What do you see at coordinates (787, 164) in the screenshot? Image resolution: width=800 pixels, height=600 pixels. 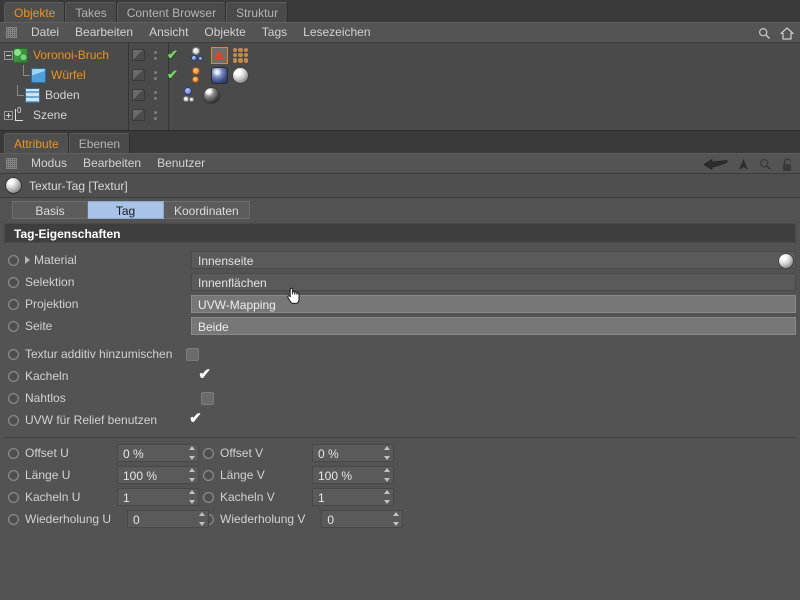 I see `lock-icon` at bounding box center [787, 164].